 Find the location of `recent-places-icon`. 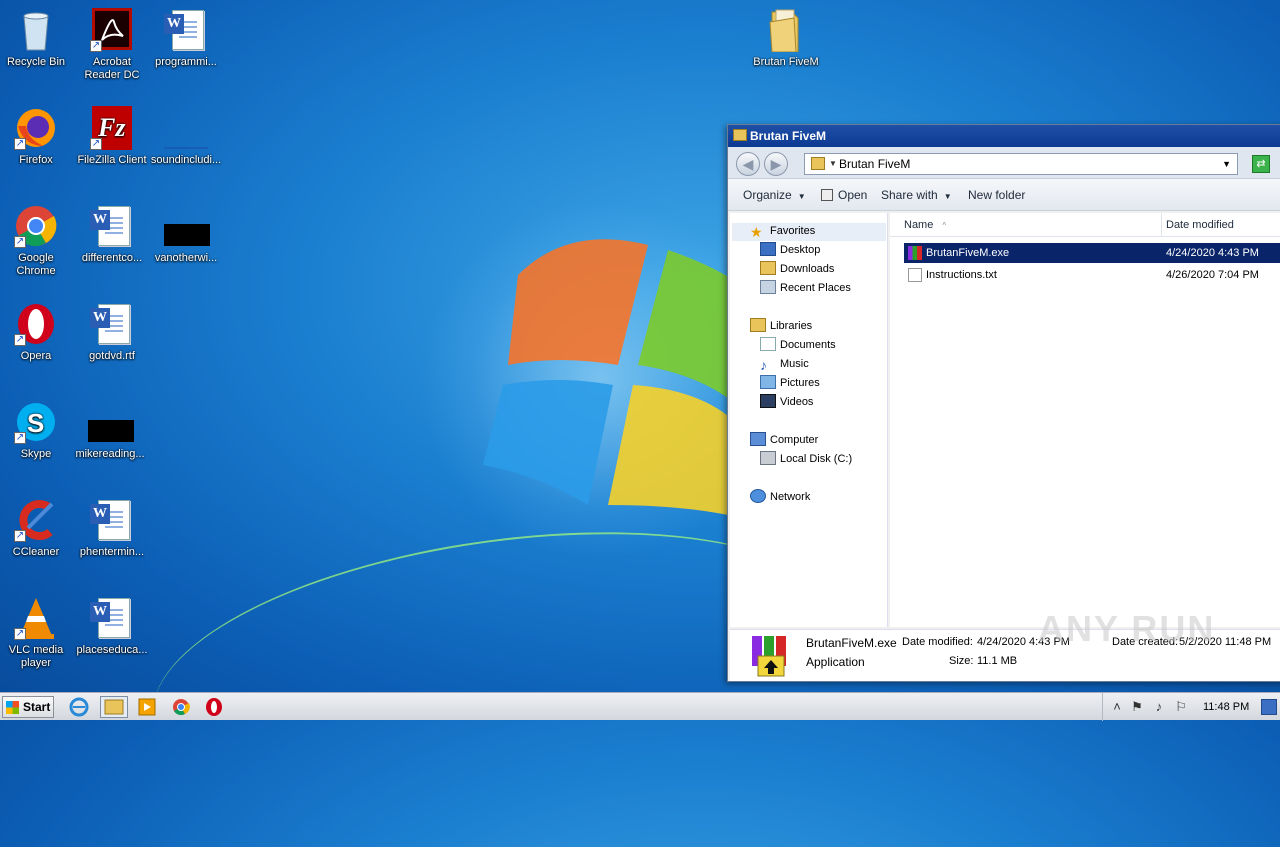

recent-places-icon is located at coordinates (768, 287).